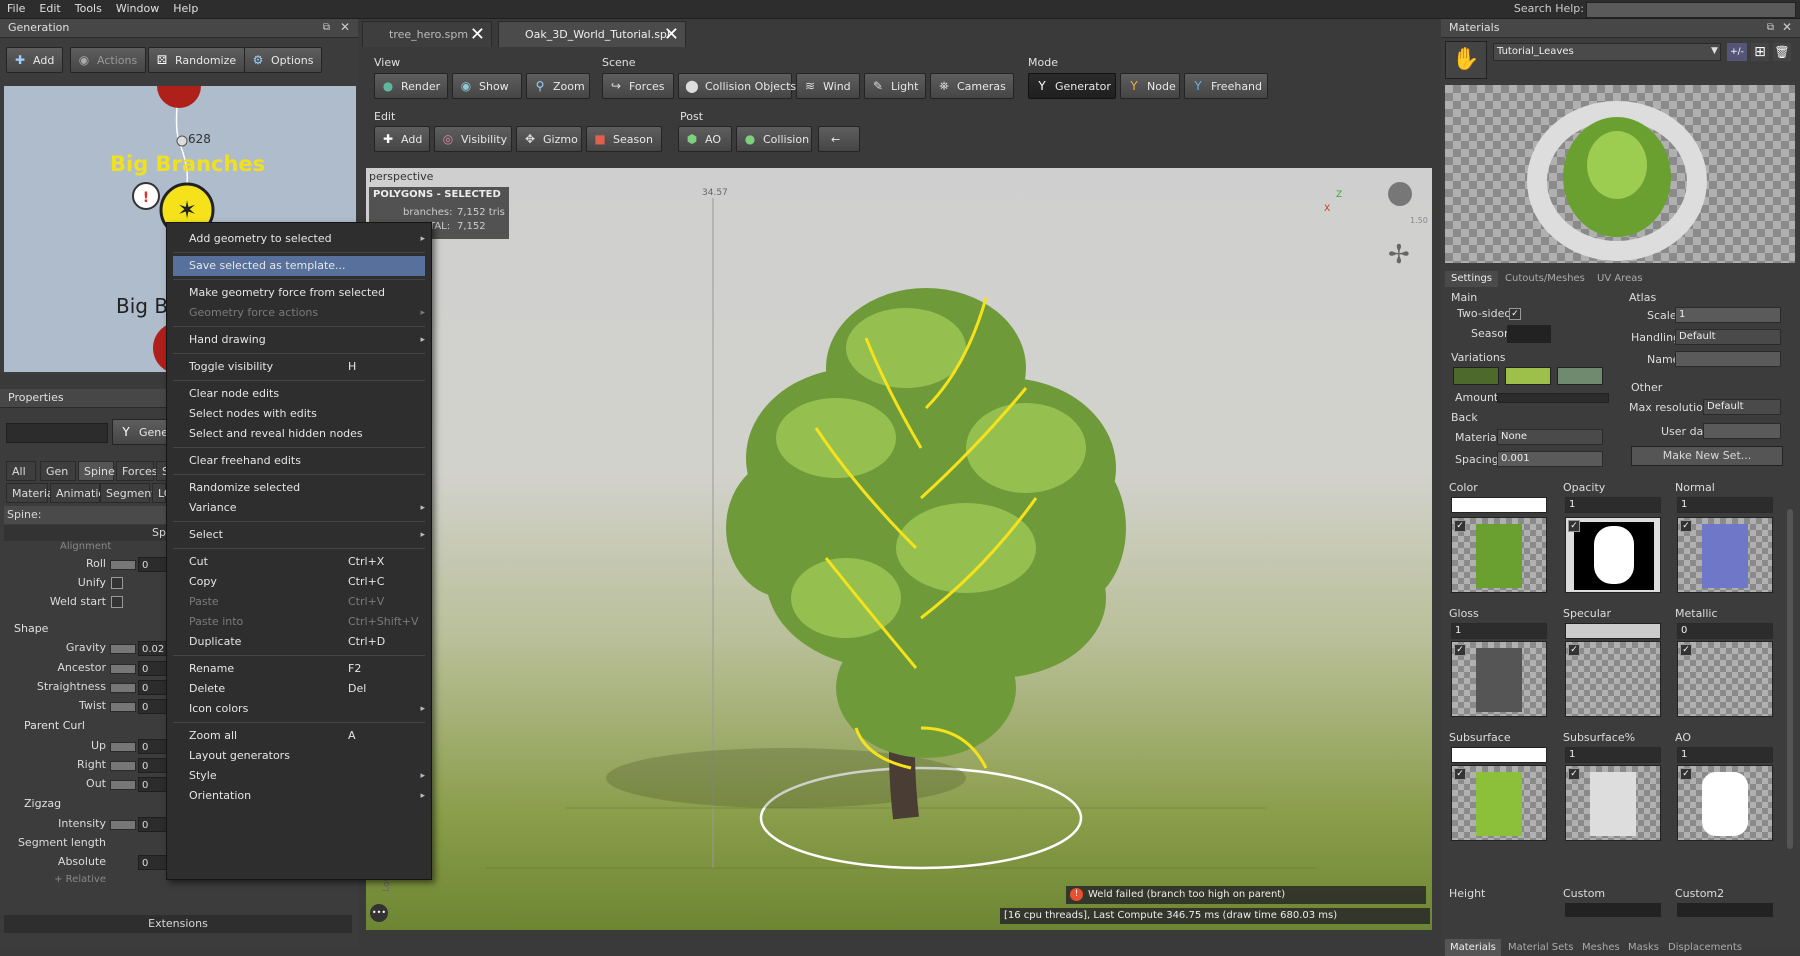 This screenshot has height=956, width=1800. I want to click on season-button: ■ Season, so click(624, 139).